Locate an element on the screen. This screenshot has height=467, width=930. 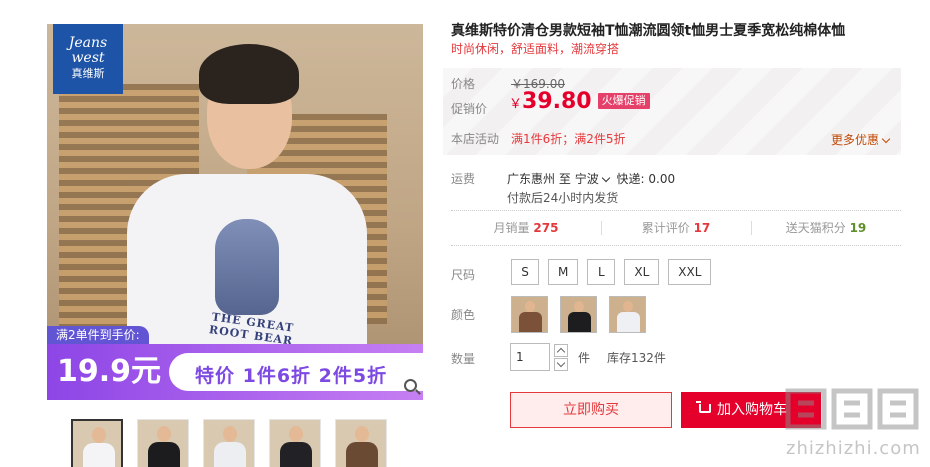
color-options is located at coordinates (578, 314).